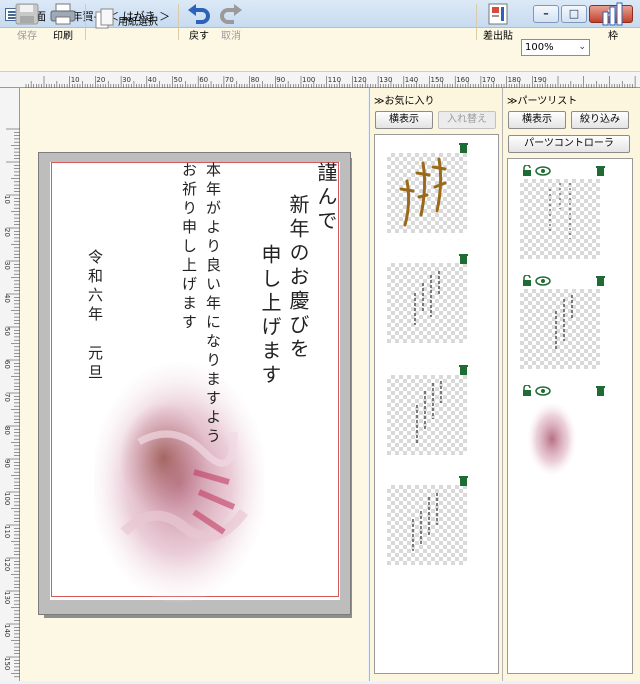 This screenshot has width=640, height=684. What do you see at coordinates (569, 144) in the screenshot?
I see `parts-controller-button: パーツコントローラ` at bounding box center [569, 144].